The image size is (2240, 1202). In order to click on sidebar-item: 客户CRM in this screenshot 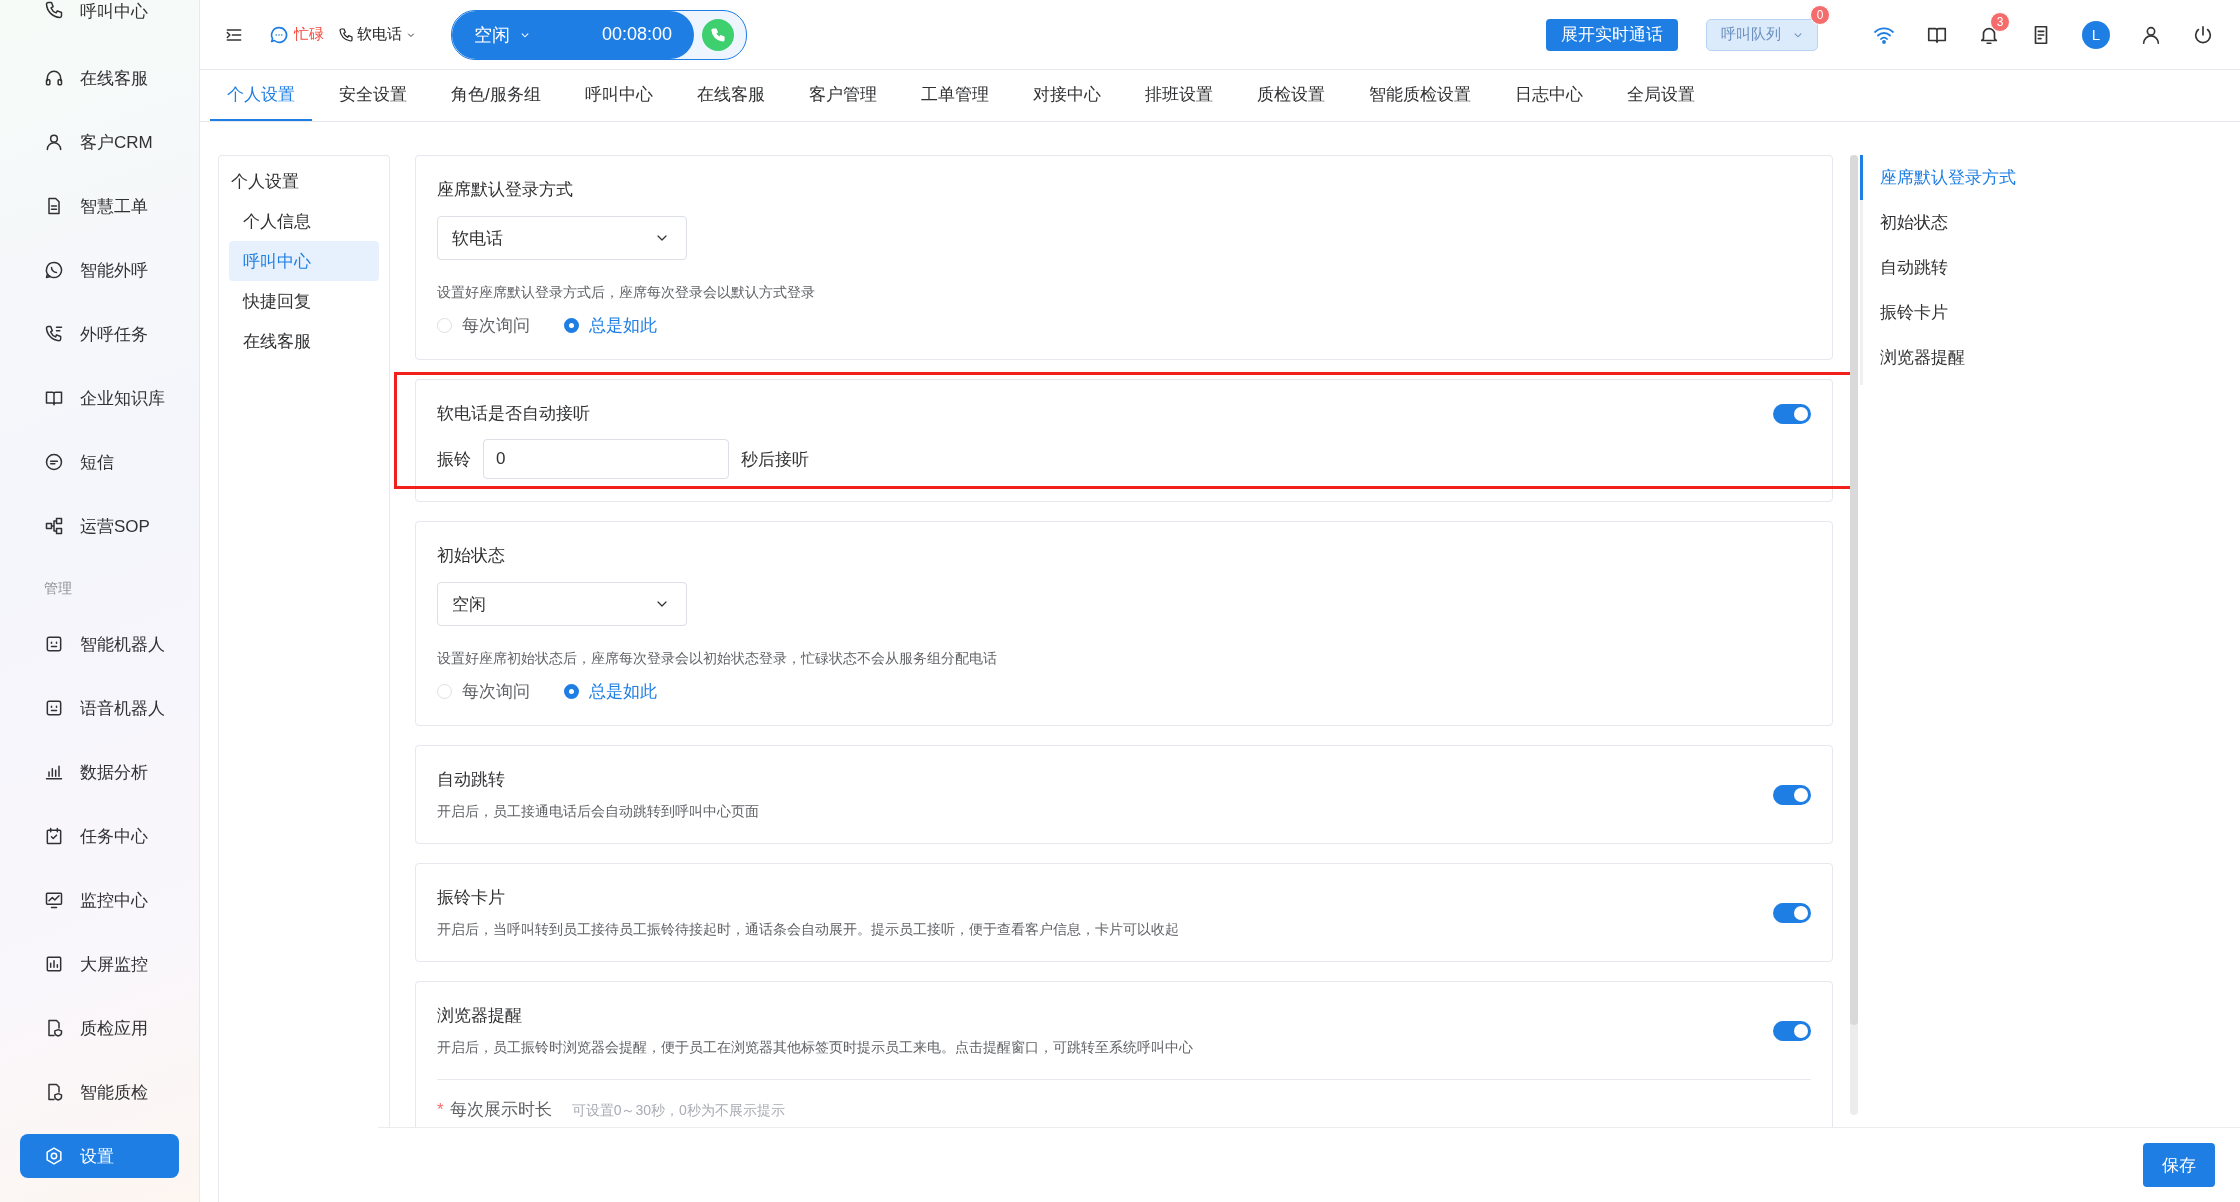, I will do `click(99, 142)`.